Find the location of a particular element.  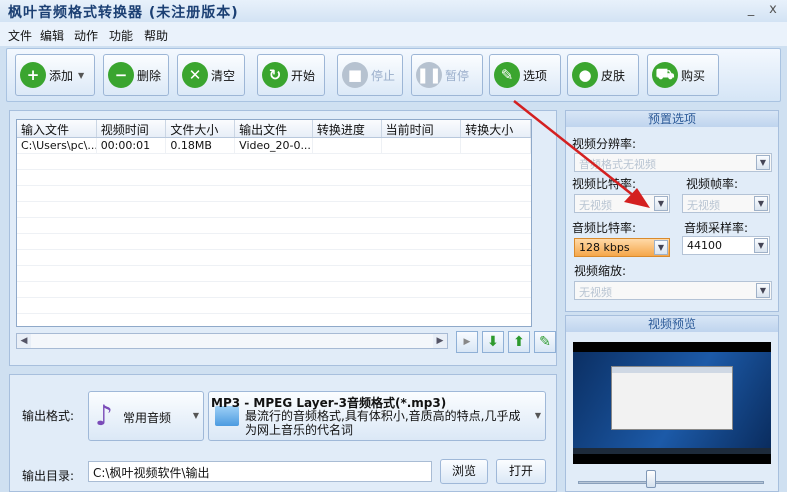

audio-bitrate-select: 128 kbps ▼ is located at coordinates (622, 247).